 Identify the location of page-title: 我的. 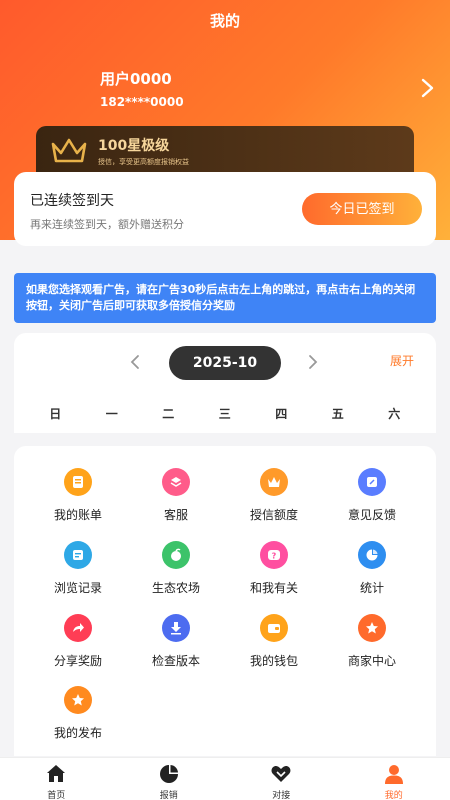
(224, 21).